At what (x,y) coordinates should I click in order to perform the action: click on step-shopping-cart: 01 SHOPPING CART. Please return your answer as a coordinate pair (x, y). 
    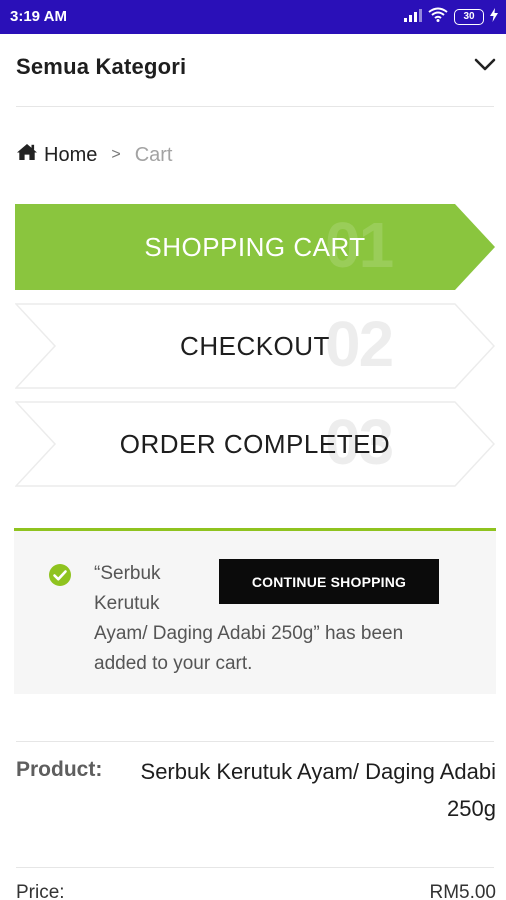
    Looking at the image, I should click on (255, 247).